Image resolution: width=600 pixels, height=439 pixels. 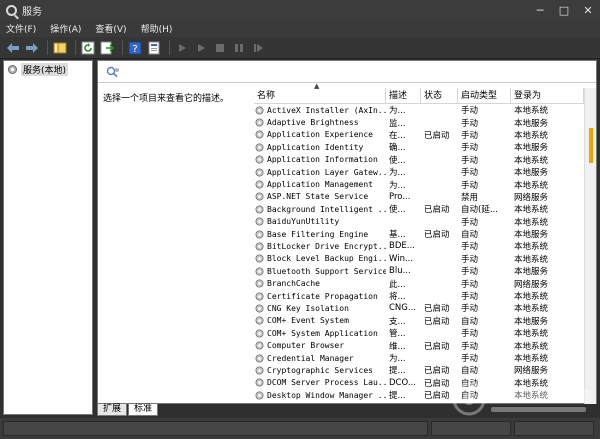 What do you see at coordinates (419, 234) in the screenshot?
I see `table-row: Base Filtering Engine 基... 已启动 自动 本地服务` at bounding box center [419, 234].